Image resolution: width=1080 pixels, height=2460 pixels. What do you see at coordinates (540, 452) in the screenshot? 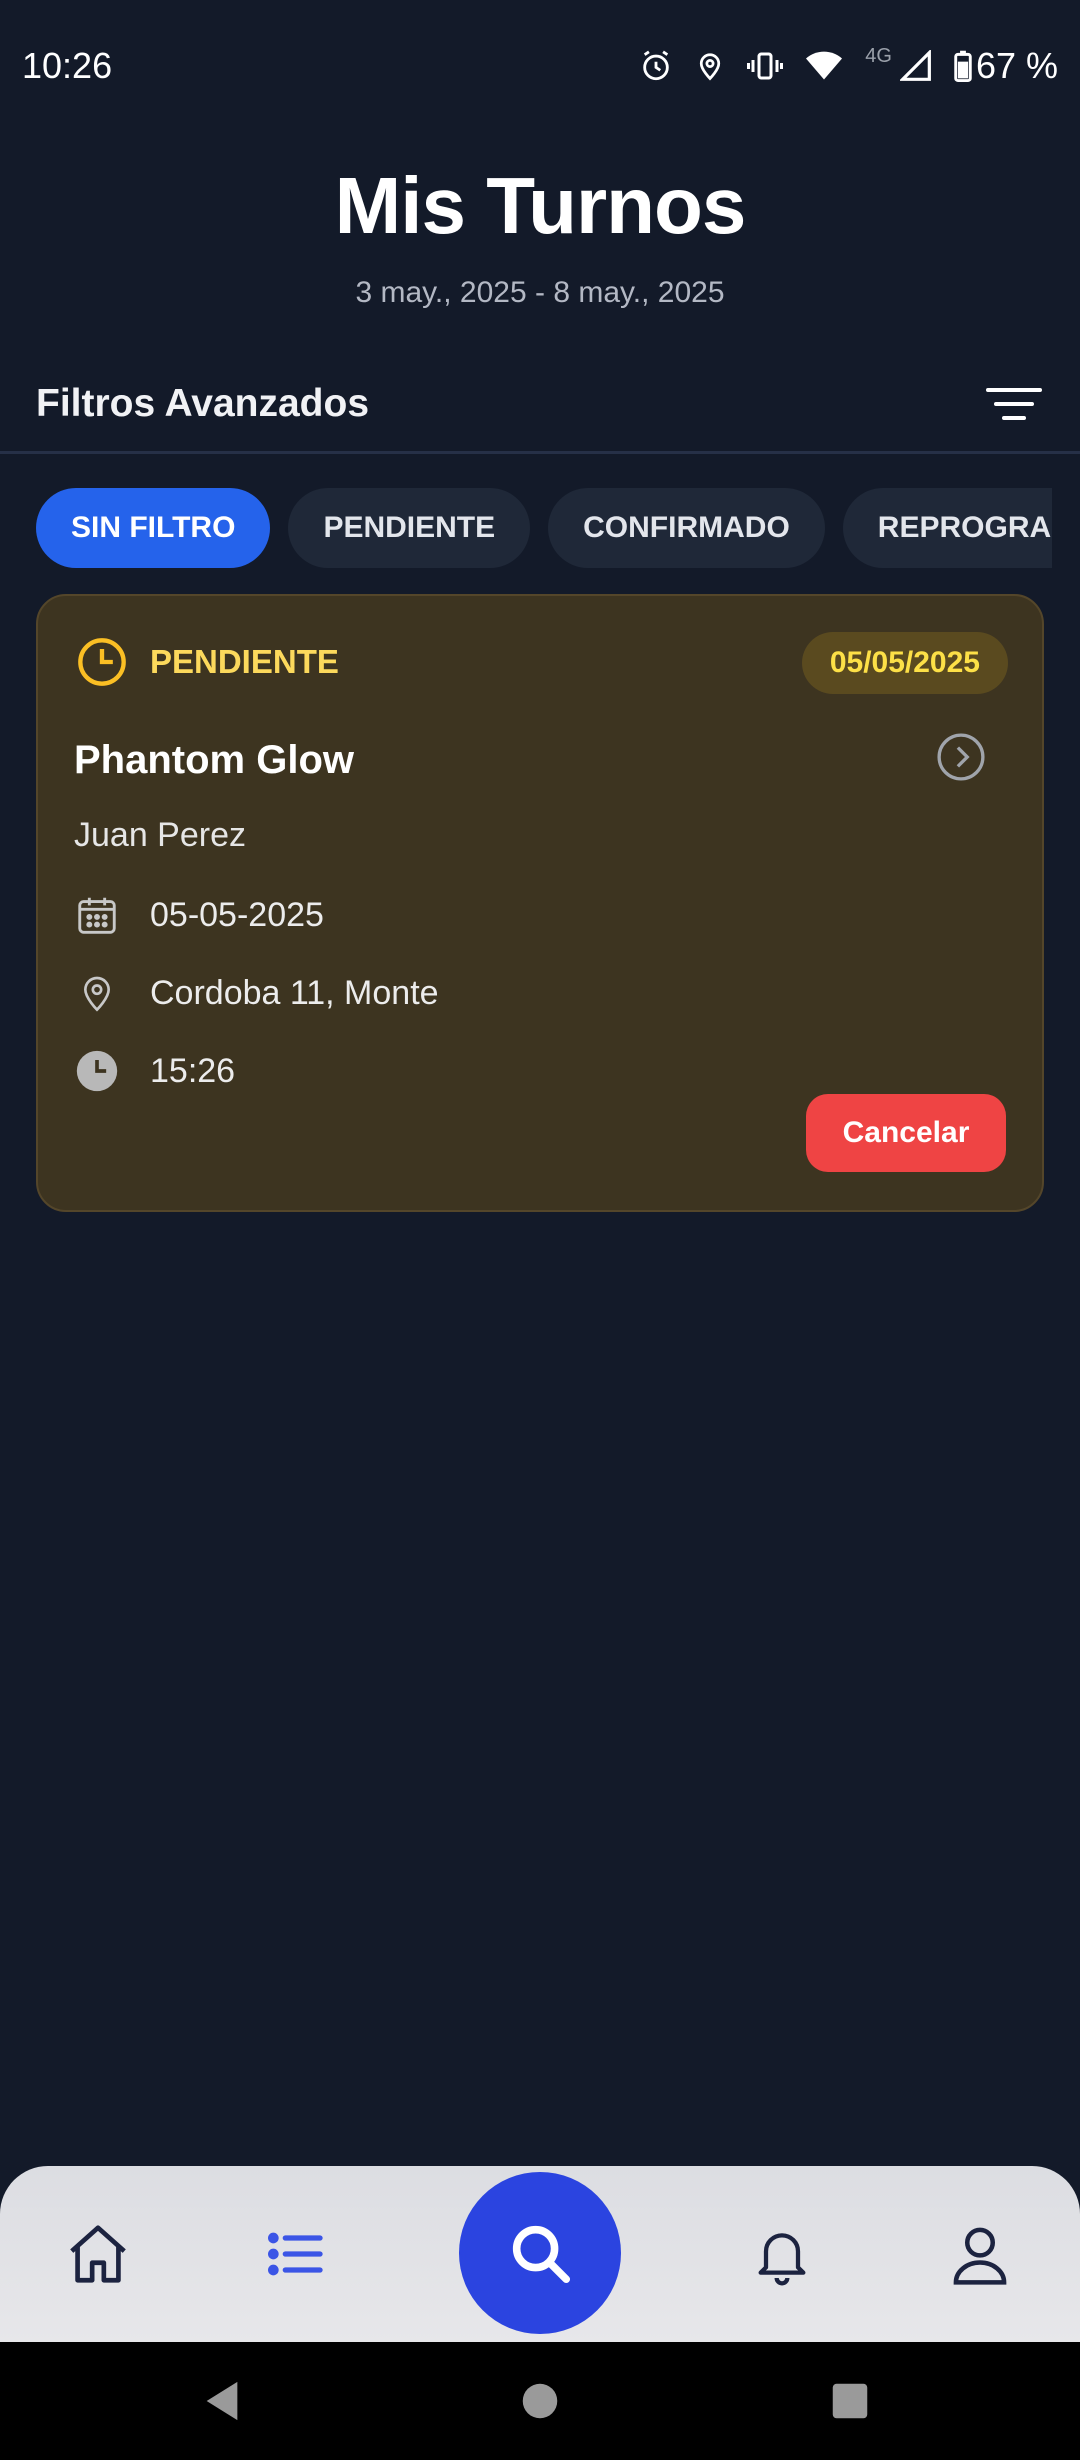
I see `divider` at bounding box center [540, 452].